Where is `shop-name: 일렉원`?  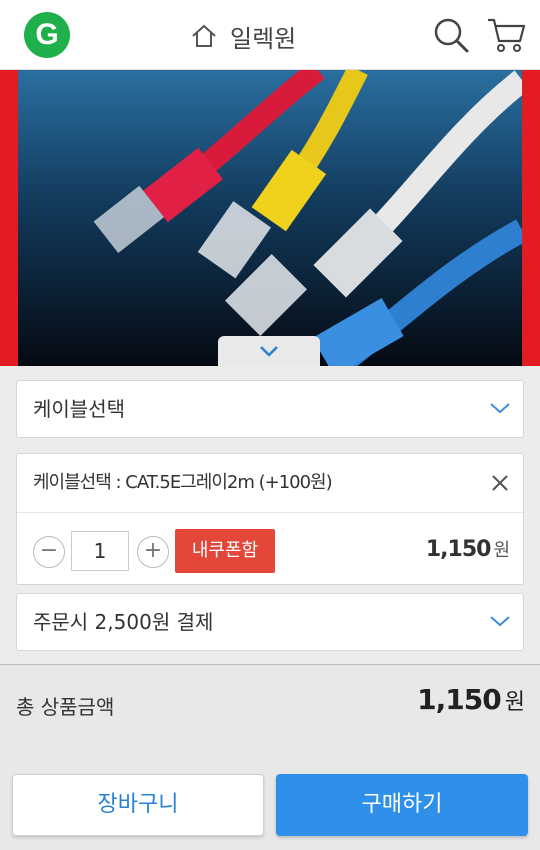
shop-name: 일렉원 is located at coordinates (263, 38).